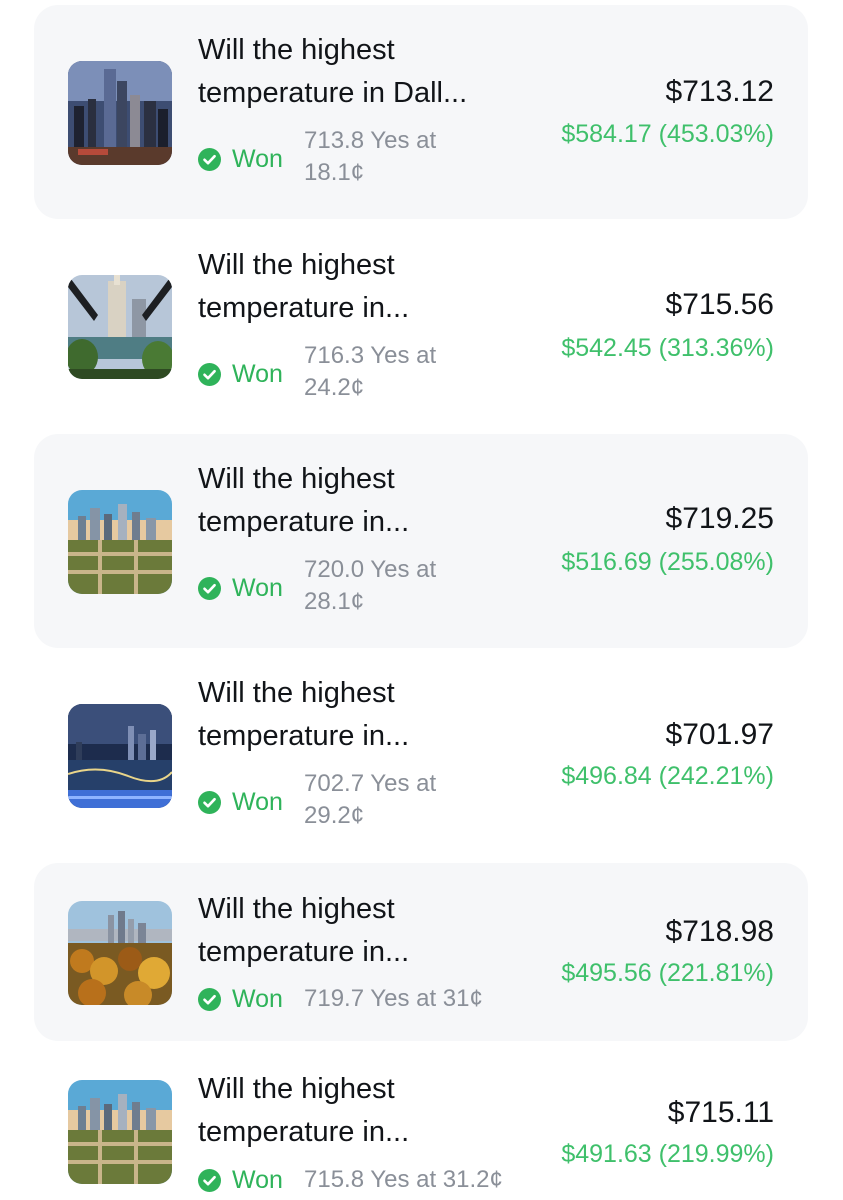 Image resolution: width=843 pixels, height=1200 pixels. What do you see at coordinates (720, 1112) in the screenshot?
I see `position-value: $715.11` at bounding box center [720, 1112].